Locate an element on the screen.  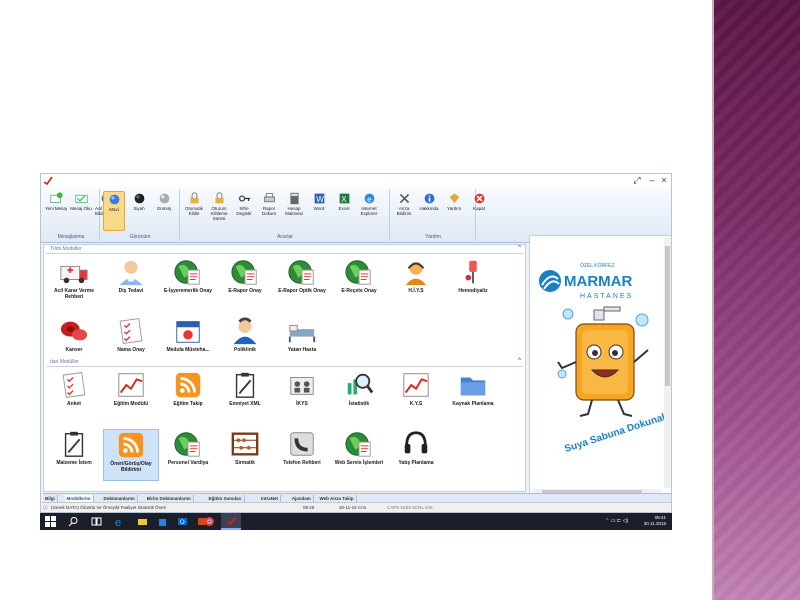
module-label: Personel Vardiya is located at coordinates (188, 463).